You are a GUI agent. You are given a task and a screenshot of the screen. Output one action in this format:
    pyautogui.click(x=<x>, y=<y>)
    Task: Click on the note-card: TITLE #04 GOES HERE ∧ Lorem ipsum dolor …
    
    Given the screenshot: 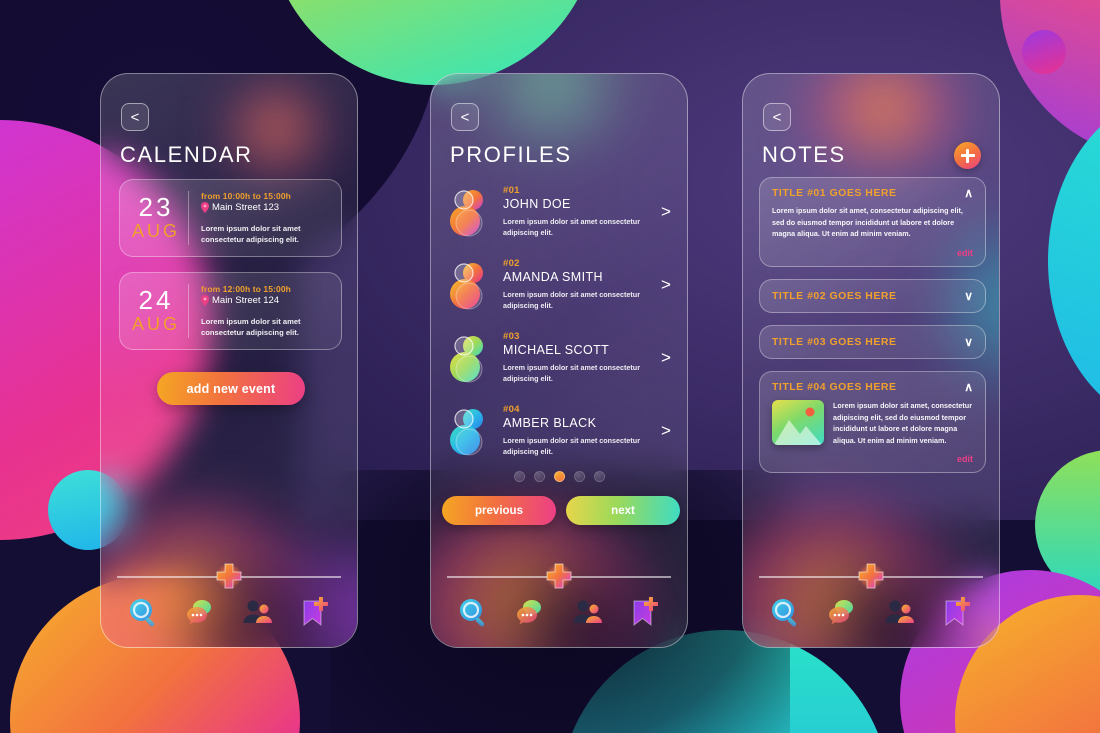 What is the action you would take?
    pyautogui.click(x=872, y=422)
    